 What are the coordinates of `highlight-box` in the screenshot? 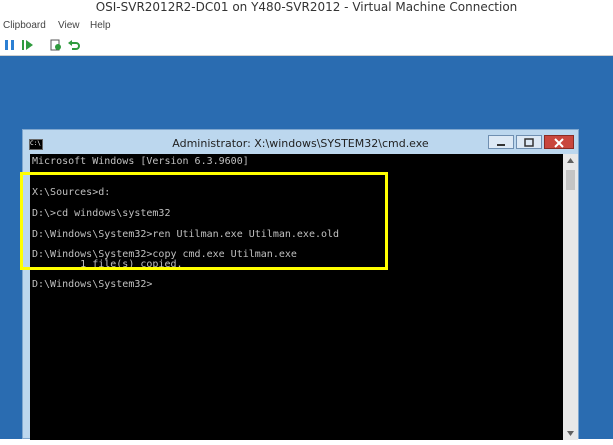 It's located at (204, 221).